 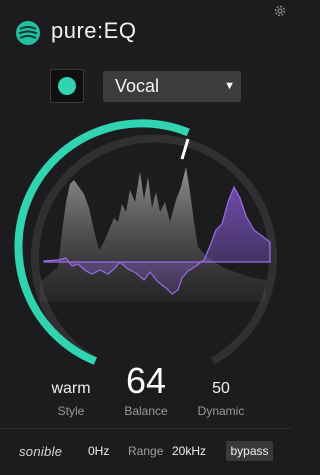 I want to click on dynamic-value: 50, so click(x=221, y=389).